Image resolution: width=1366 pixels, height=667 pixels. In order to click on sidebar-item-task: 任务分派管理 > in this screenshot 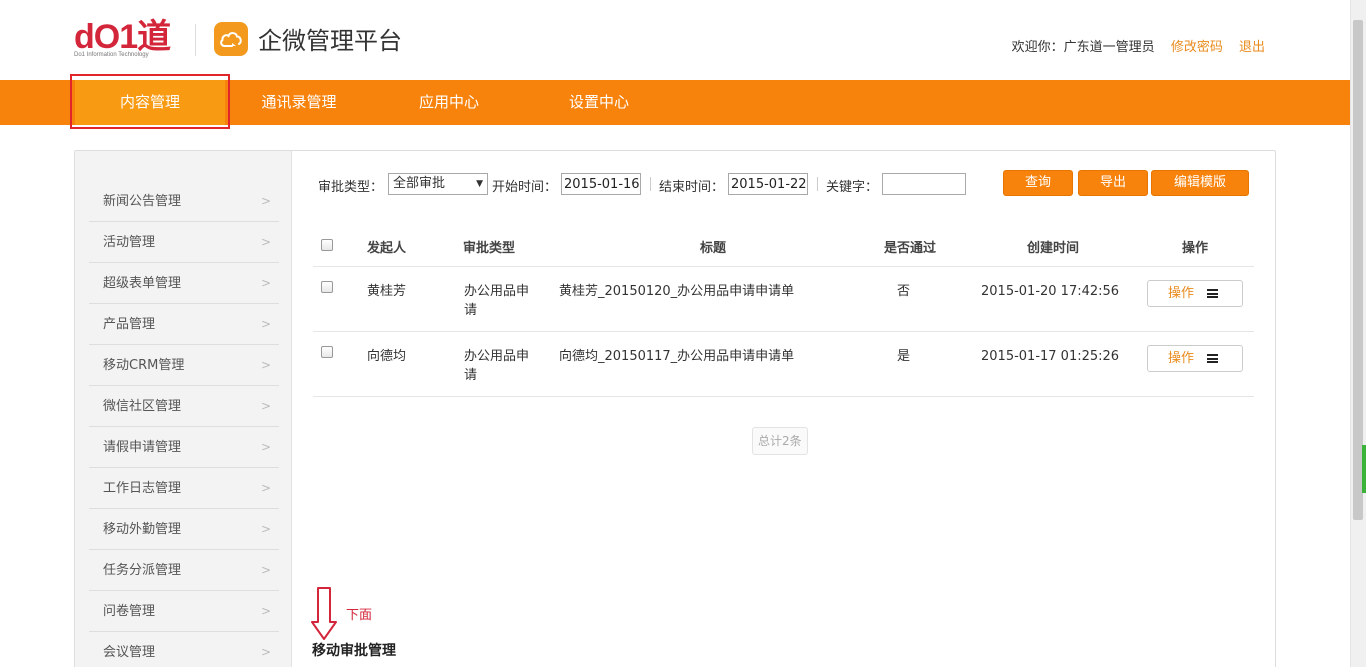, I will do `click(184, 570)`.